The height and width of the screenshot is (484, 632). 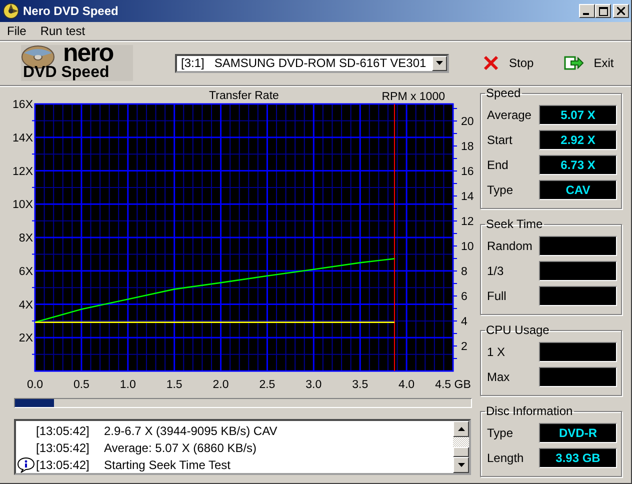 I want to click on axis-label: 16, so click(x=467, y=172).